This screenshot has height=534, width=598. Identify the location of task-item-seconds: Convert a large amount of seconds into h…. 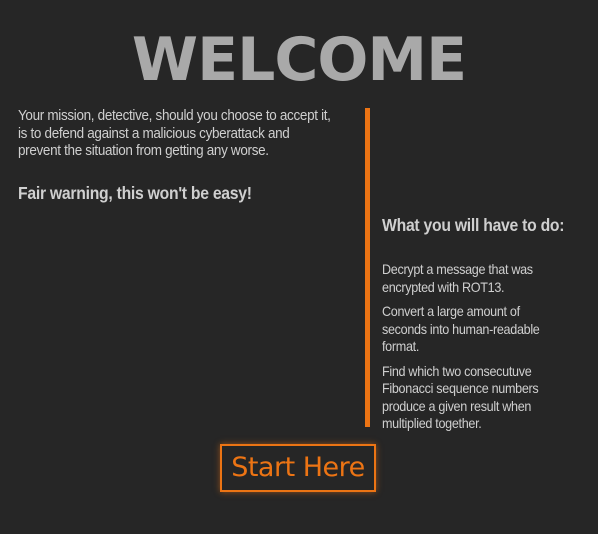
(461, 328).